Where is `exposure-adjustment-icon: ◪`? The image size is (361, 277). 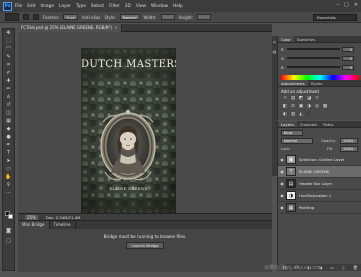 exposure-adjustment-icon: ◪ is located at coordinates (309, 99).